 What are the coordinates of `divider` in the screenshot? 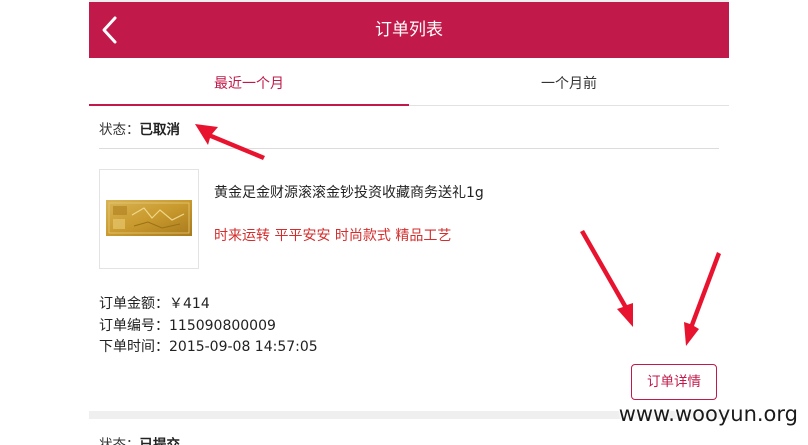 It's located at (409, 148).